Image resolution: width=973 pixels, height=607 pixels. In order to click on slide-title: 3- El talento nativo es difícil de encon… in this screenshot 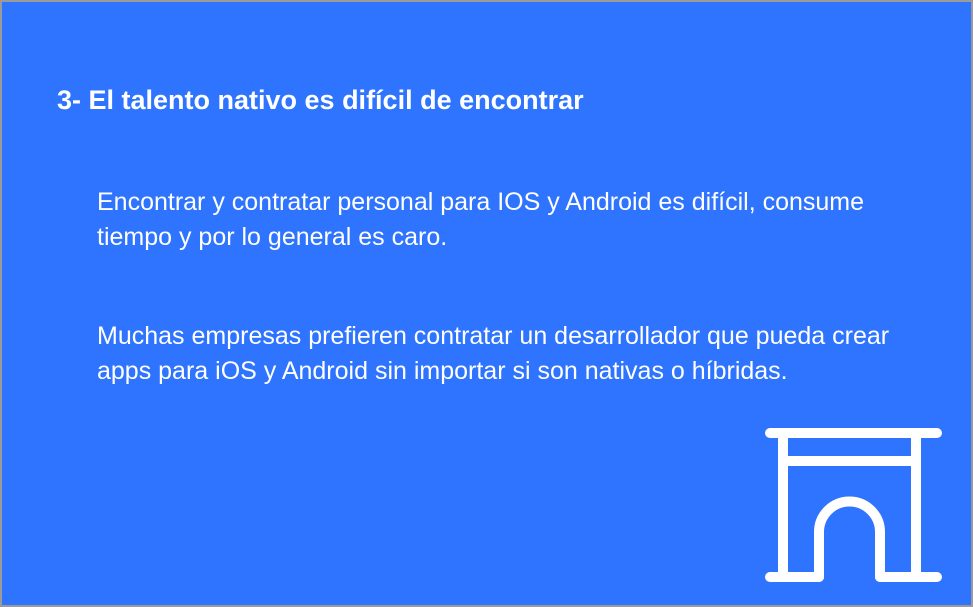, I will do `click(320, 100)`.